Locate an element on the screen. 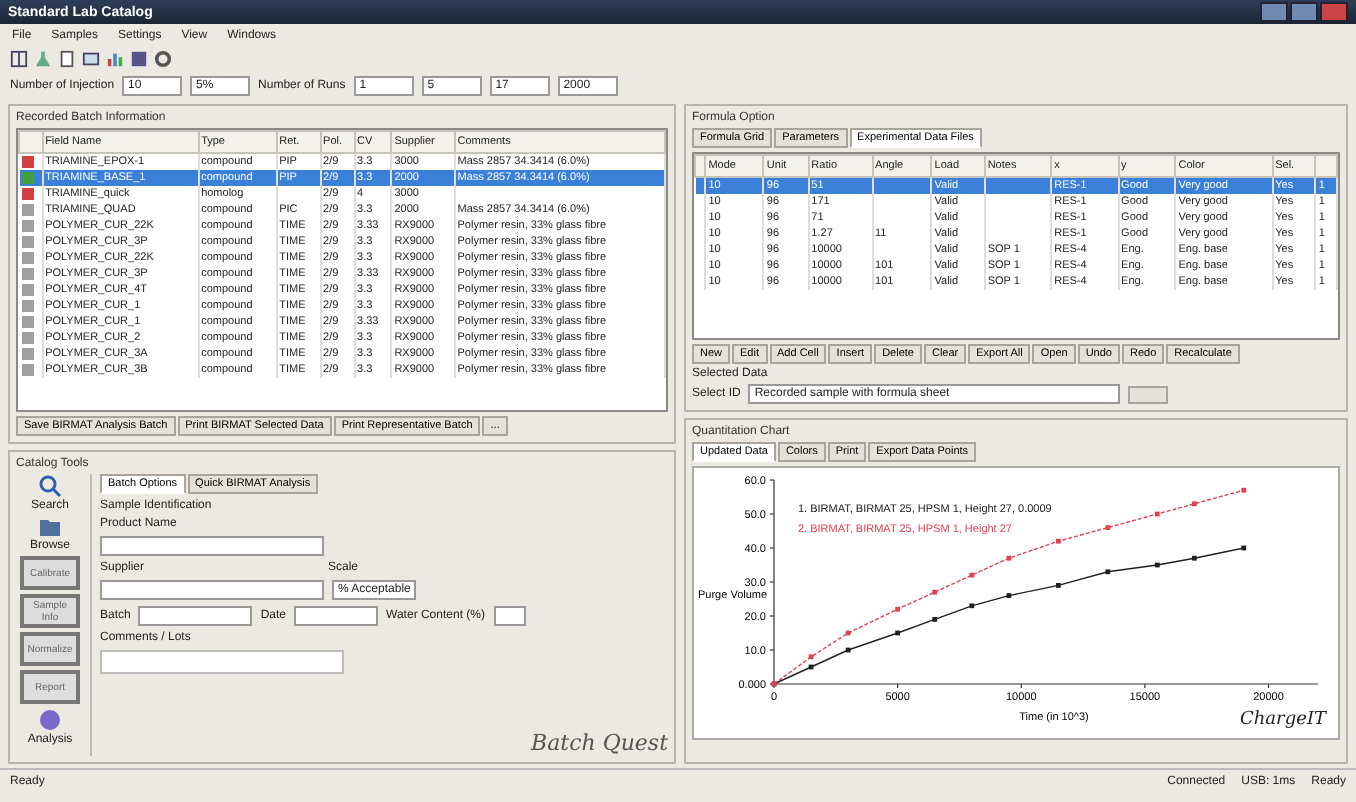 The width and height of the screenshot is (1356, 802). logo-text: Batch Quest is located at coordinates (599, 743).